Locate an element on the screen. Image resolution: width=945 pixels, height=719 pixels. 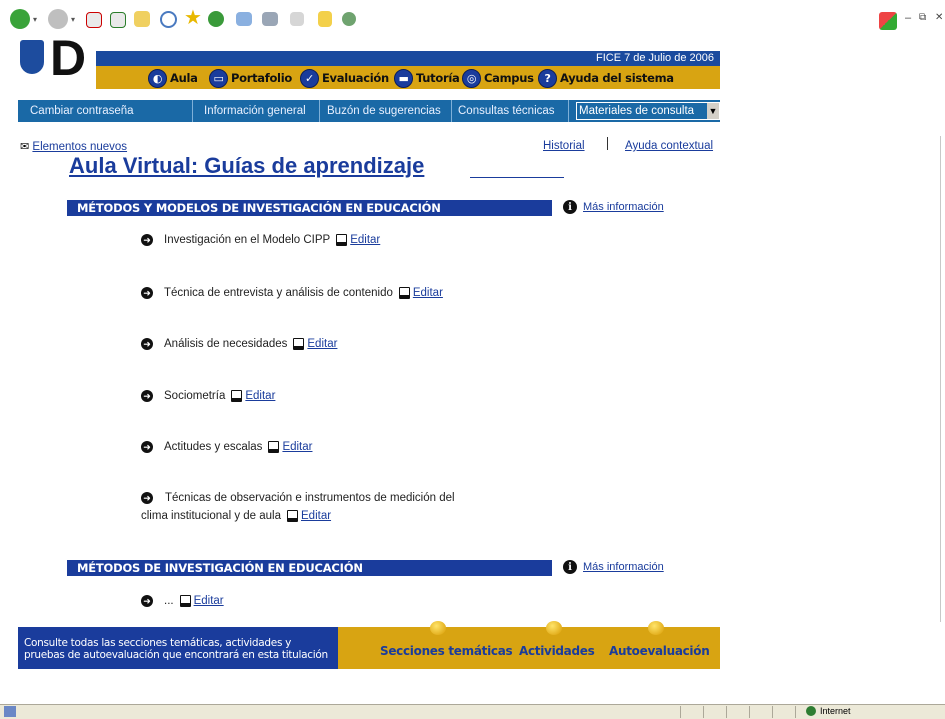
materials-select: Materiales de consulta ▼ is located at coordinates (648, 111).